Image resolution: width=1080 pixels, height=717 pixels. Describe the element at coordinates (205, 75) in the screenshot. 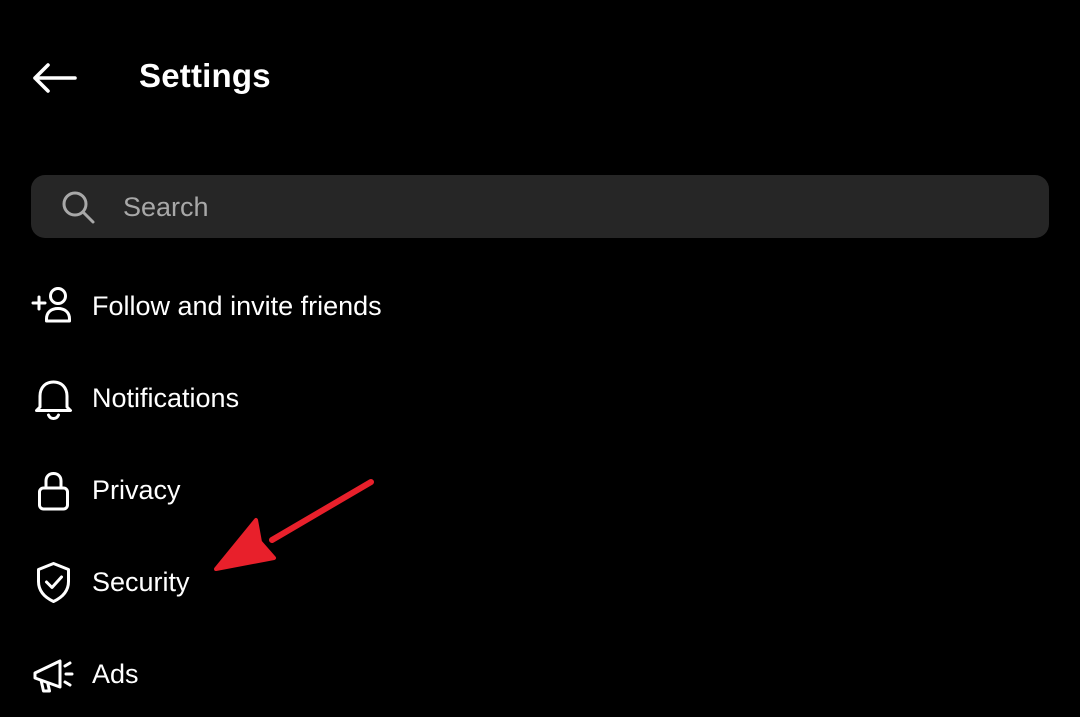

I see `page-title: Settings` at that location.